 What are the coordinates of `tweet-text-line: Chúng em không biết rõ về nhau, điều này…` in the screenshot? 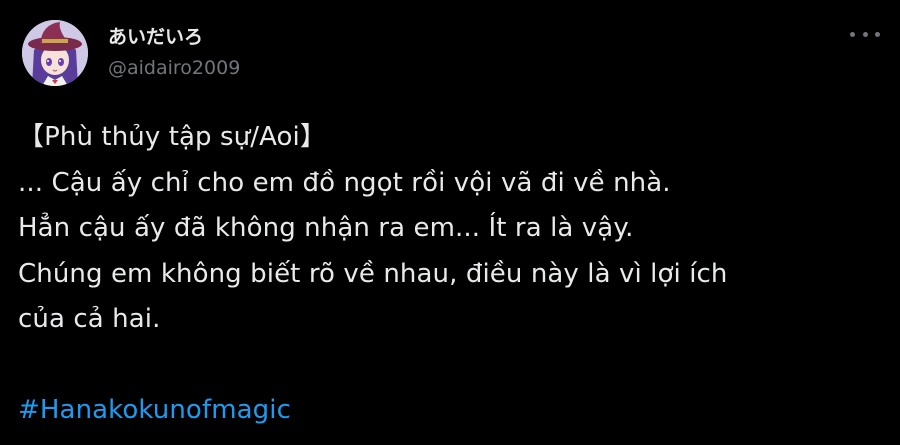 It's located at (373, 273).